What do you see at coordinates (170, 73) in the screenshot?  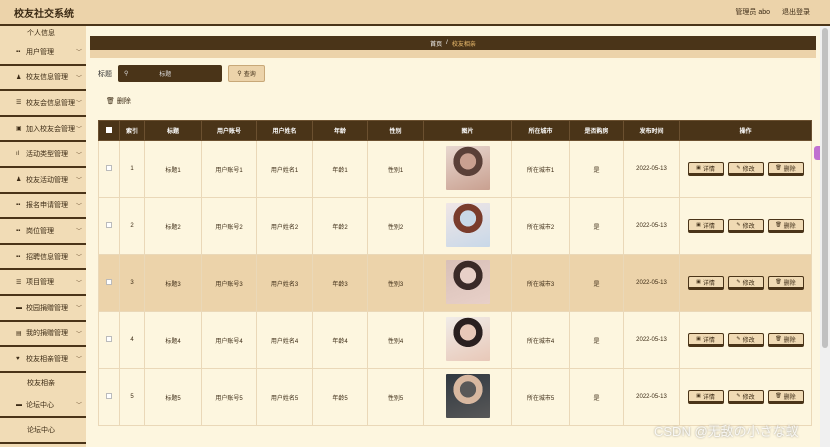 I see `search-input: ⚲ 标题` at bounding box center [170, 73].